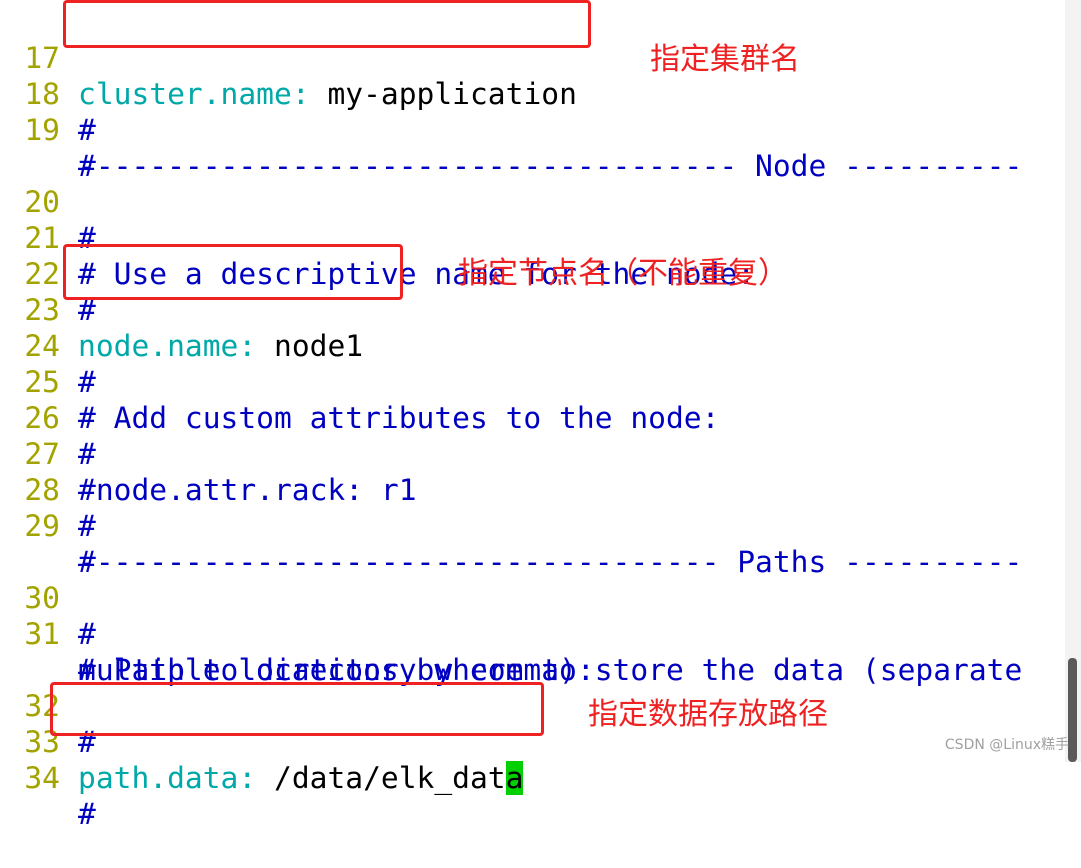 The image size is (1081, 868). What do you see at coordinates (725, 59) in the screenshot?
I see `annotation-cluster-name: 指定集群名` at bounding box center [725, 59].